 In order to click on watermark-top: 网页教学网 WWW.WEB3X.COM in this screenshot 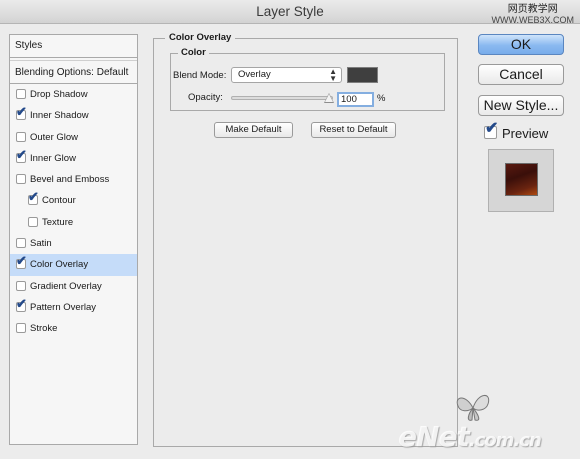, I will do `click(533, 15)`.